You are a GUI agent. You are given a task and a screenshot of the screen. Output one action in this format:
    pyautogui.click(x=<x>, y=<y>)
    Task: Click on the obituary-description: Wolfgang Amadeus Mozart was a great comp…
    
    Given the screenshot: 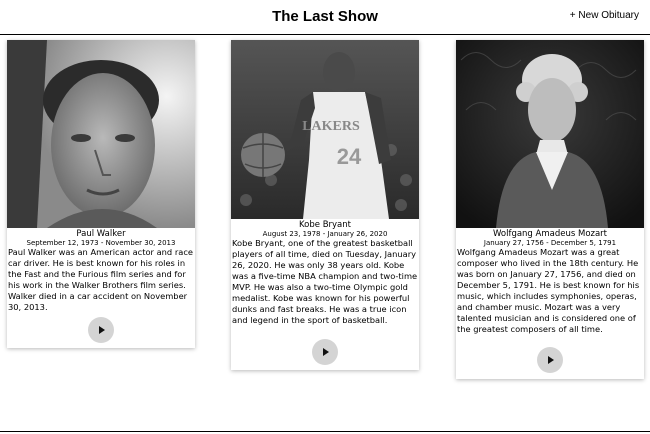 What is the action you would take?
    pyautogui.click(x=548, y=290)
    